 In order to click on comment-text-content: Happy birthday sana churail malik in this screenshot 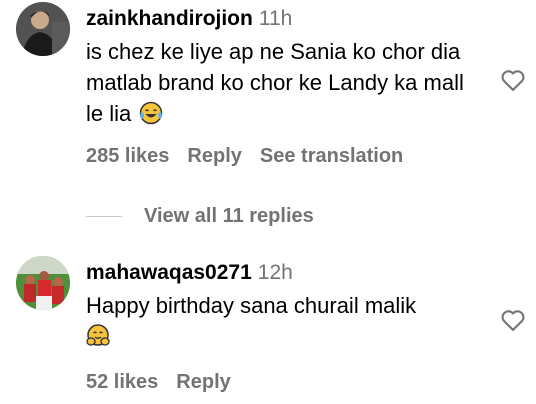, I will do `click(251, 305)`.